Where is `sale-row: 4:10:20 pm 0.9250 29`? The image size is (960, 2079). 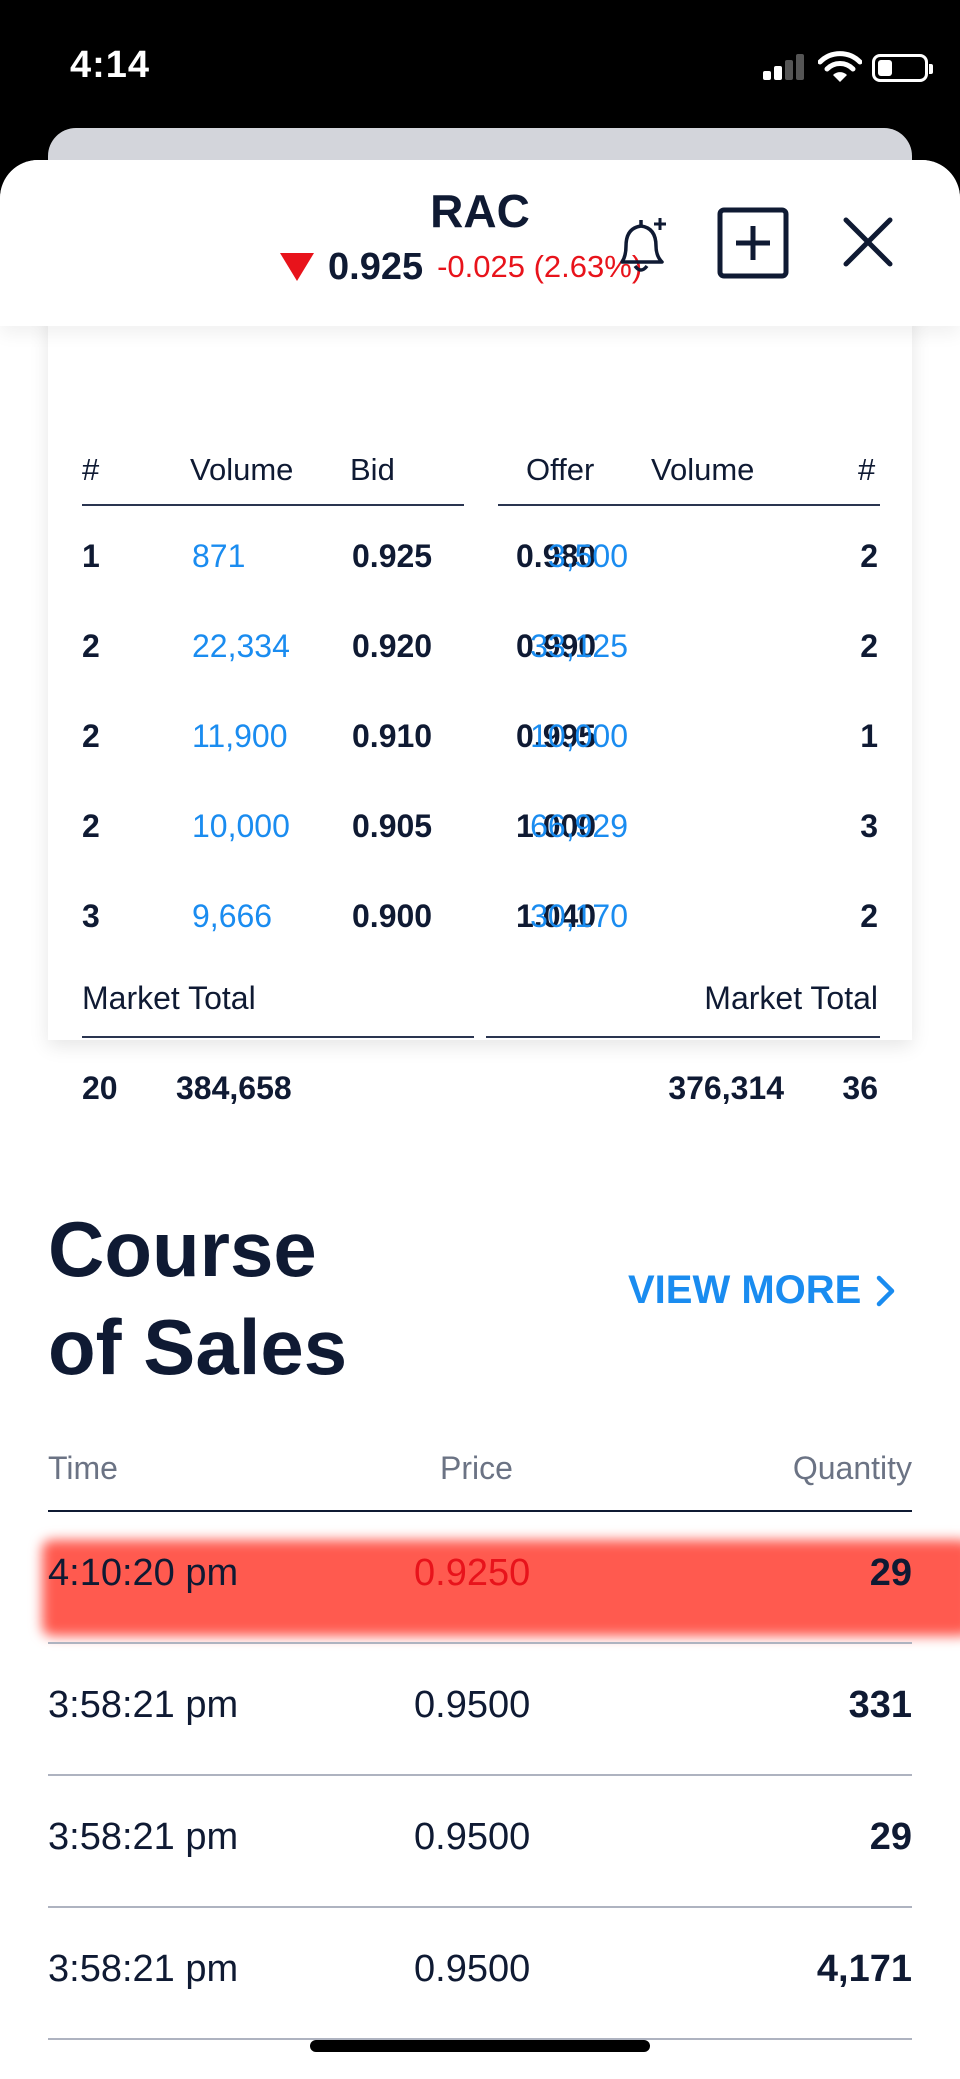
sale-row: 4:10:20 pm 0.9250 29 is located at coordinates (480, 1578).